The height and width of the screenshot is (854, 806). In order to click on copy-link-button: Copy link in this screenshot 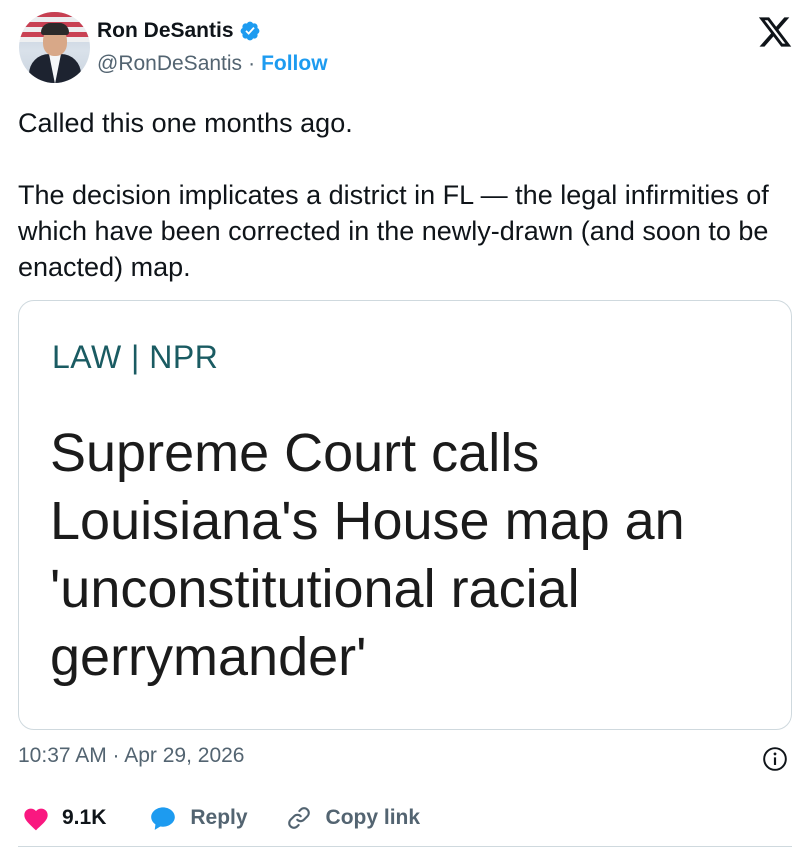, I will do `click(352, 818)`.